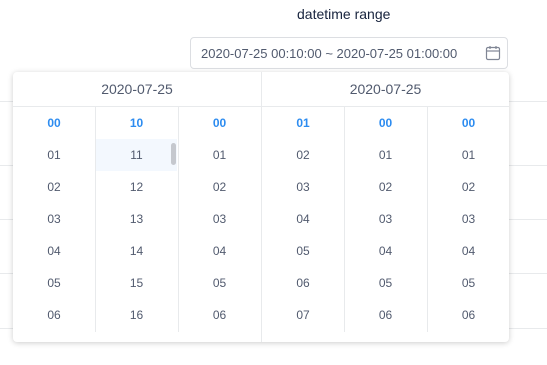 The height and width of the screenshot is (365, 547). What do you see at coordinates (385, 89) in the screenshot?
I see `end-date-header: 2020-07-25` at bounding box center [385, 89].